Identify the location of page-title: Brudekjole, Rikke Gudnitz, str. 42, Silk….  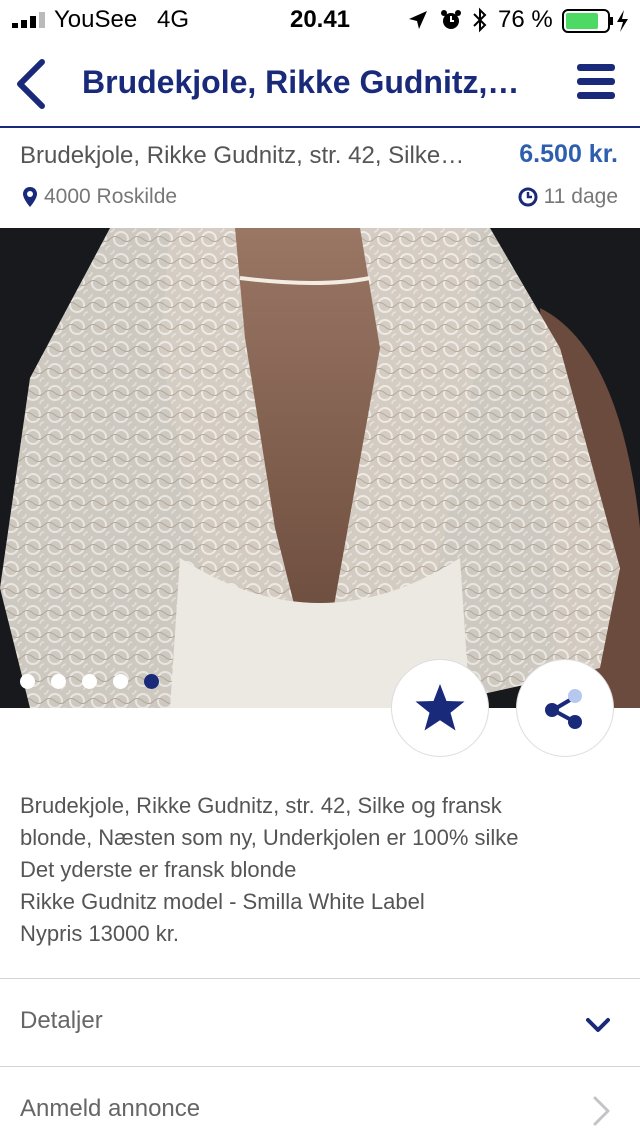
(302, 82).